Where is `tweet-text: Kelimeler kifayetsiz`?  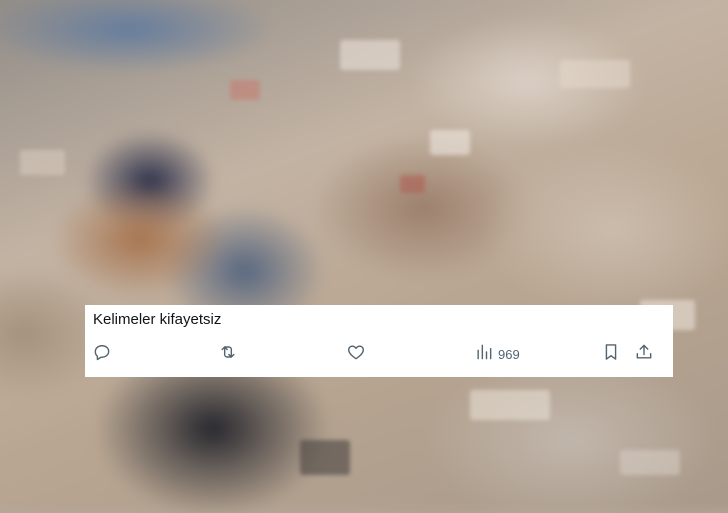 tweet-text: Kelimeler kifayetsiz is located at coordinates (157, 319).